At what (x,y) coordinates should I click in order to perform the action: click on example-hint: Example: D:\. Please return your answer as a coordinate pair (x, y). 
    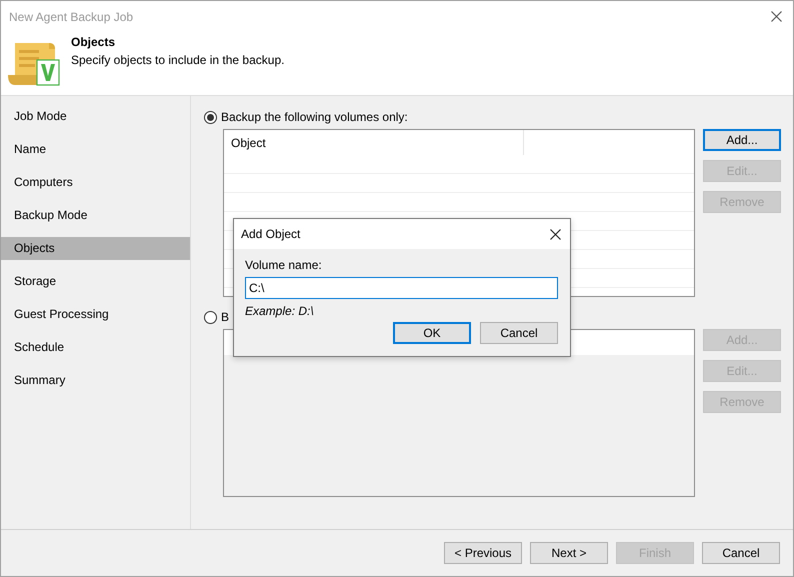
    Looking at the image, I should click on (280, 311).